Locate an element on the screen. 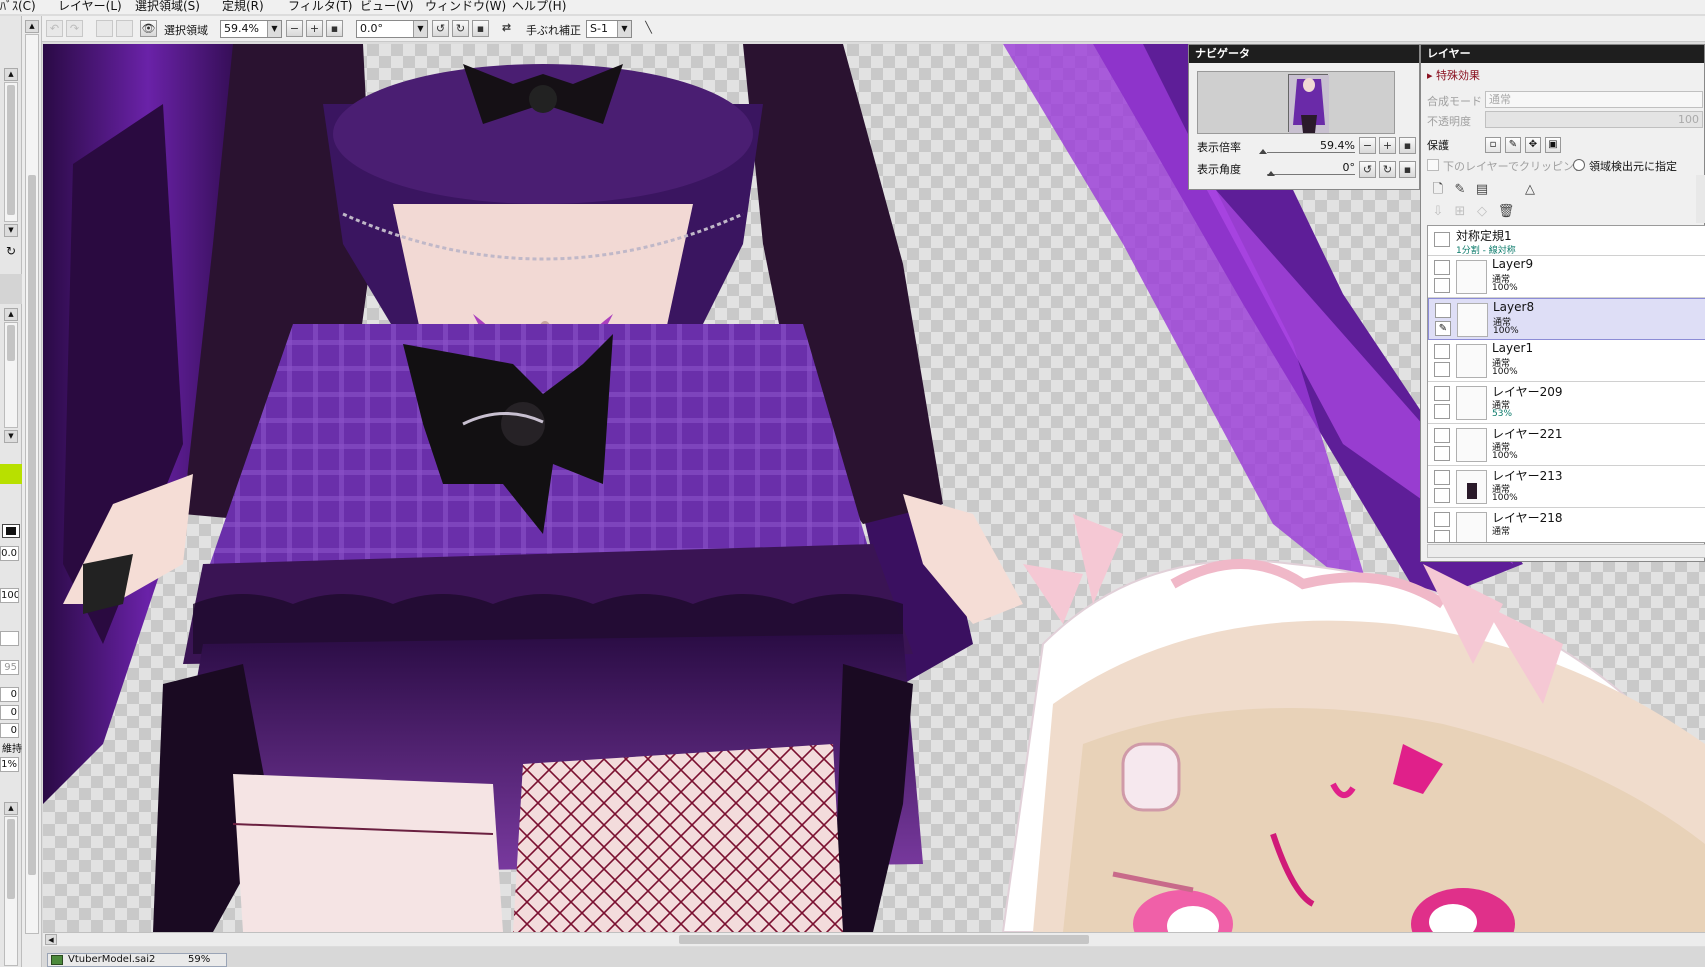  current-color-swatch is located at coordinates (11, 474).